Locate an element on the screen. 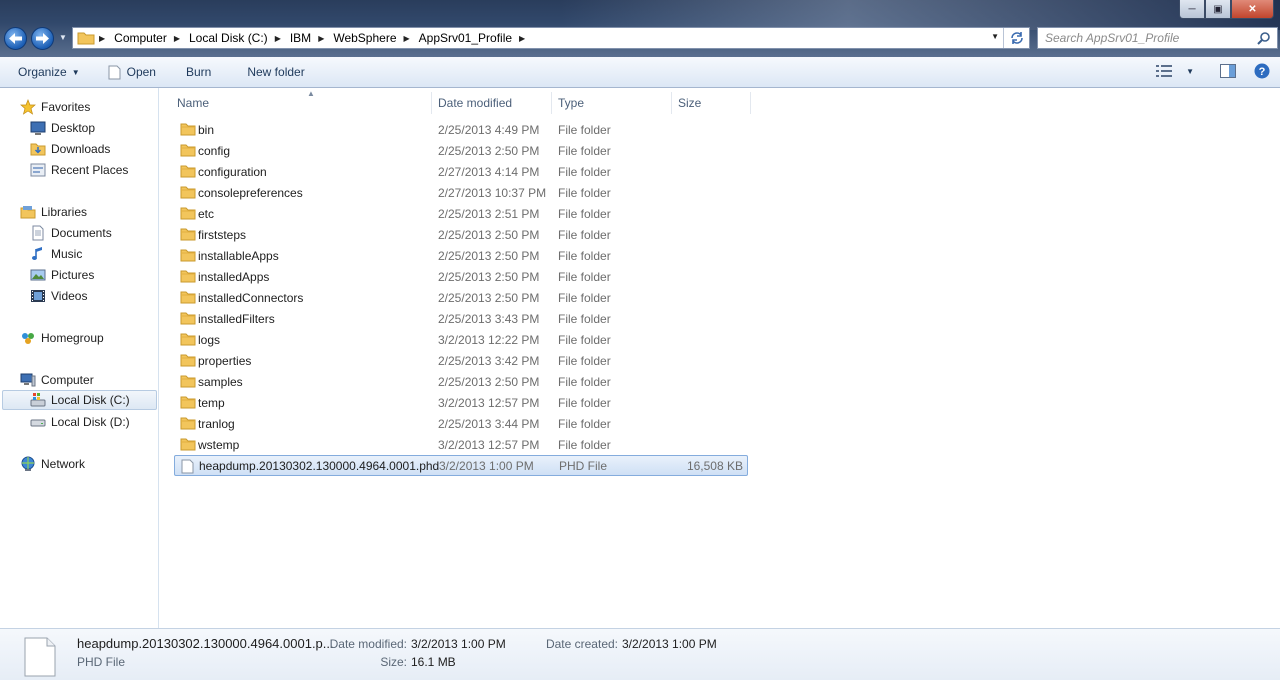 The image size is (1280, 680). row-date-modified: 3/2/2013 12:57 PM is located at coordinates (489, 444).